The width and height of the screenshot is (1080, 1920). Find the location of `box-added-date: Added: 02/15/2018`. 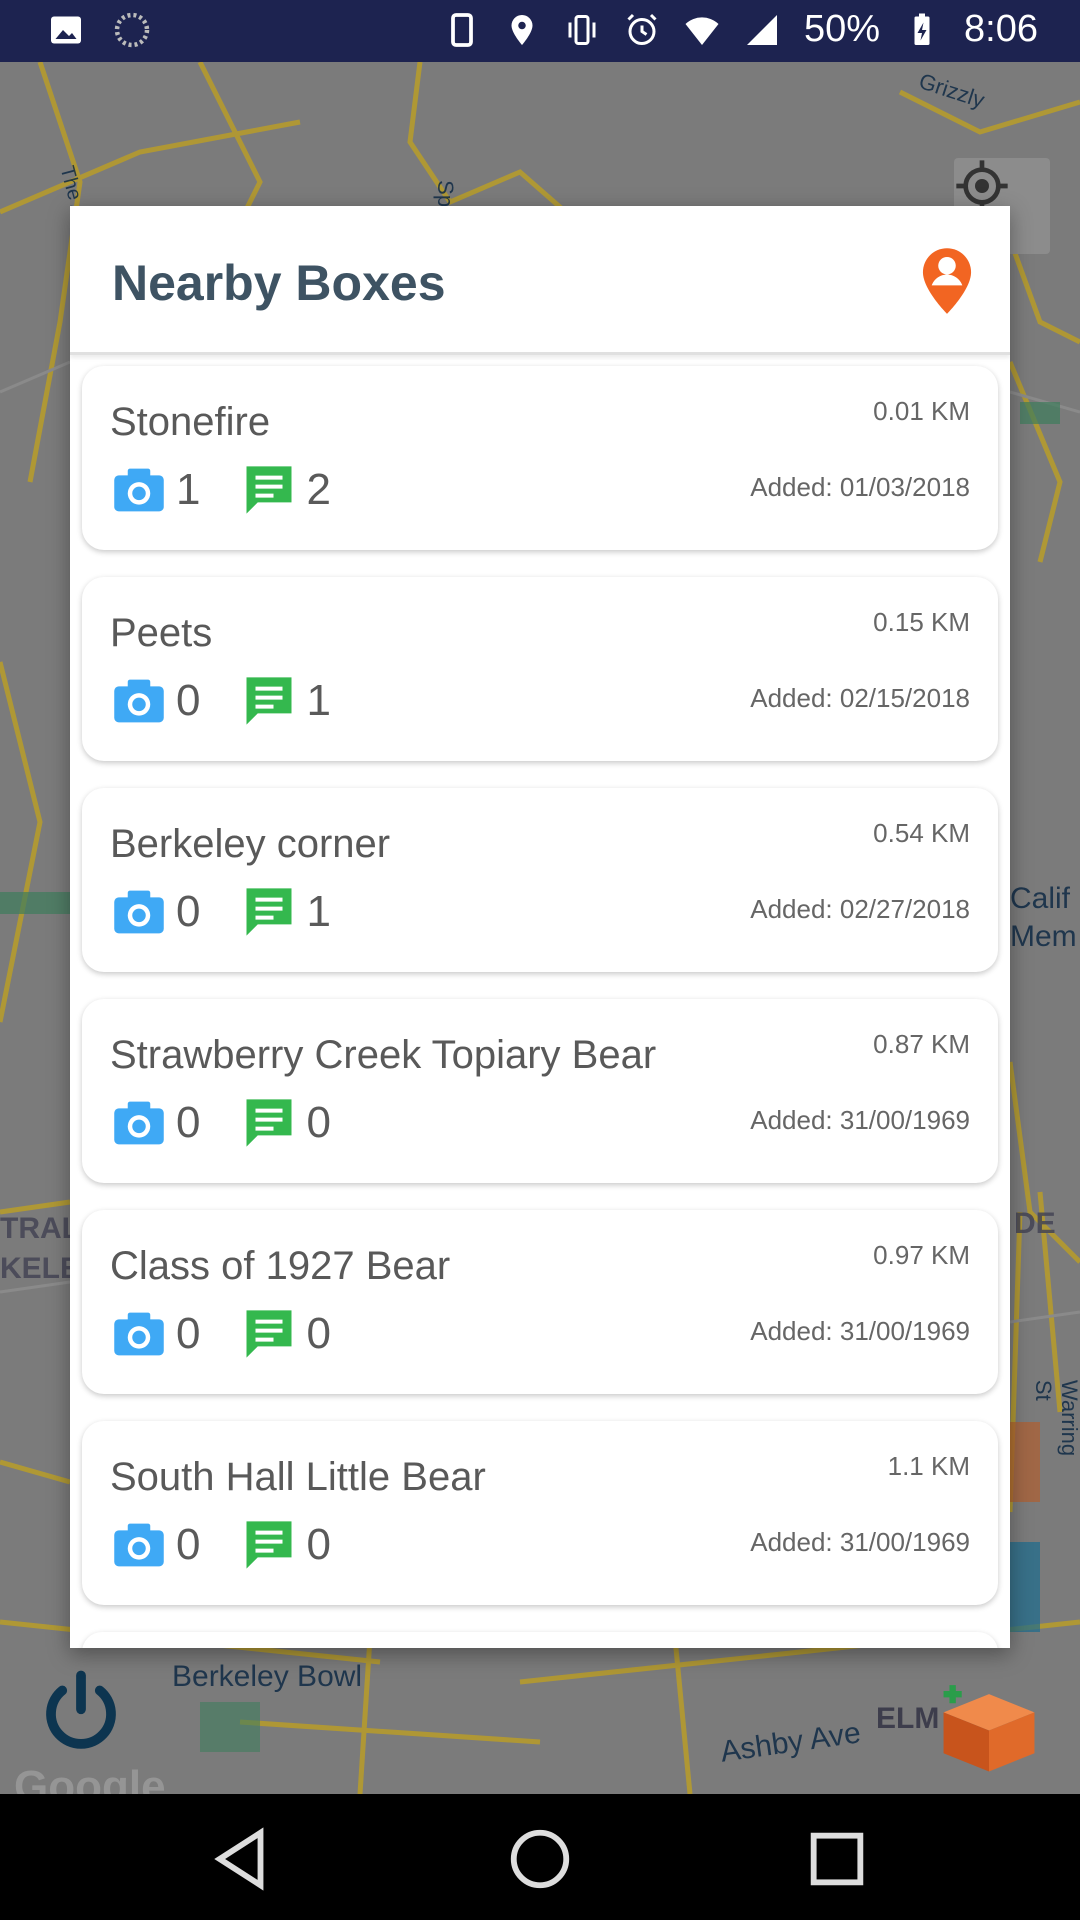

box-added-date: Added: 02/15/2018 is located at coordinates (860, 698).